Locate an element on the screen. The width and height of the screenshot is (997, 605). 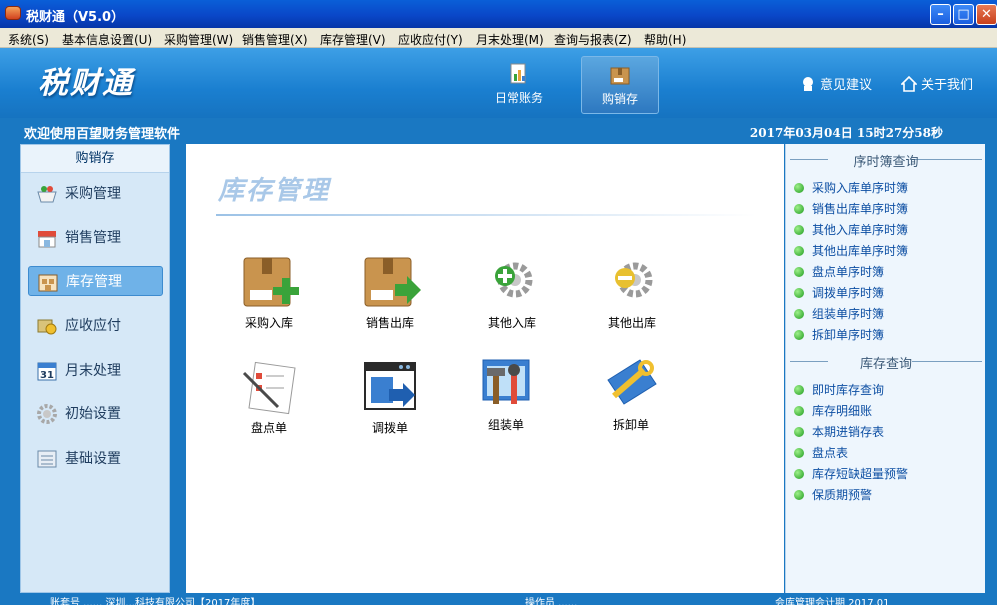
box-plus-icon is located at coordinates (271, 282).